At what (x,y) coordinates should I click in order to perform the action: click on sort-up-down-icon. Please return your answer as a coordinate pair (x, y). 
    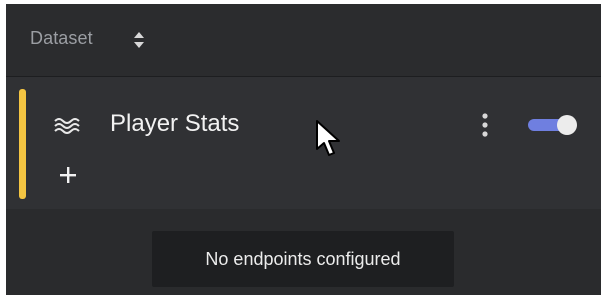
    Looking at the image, I should click on (139, 40).